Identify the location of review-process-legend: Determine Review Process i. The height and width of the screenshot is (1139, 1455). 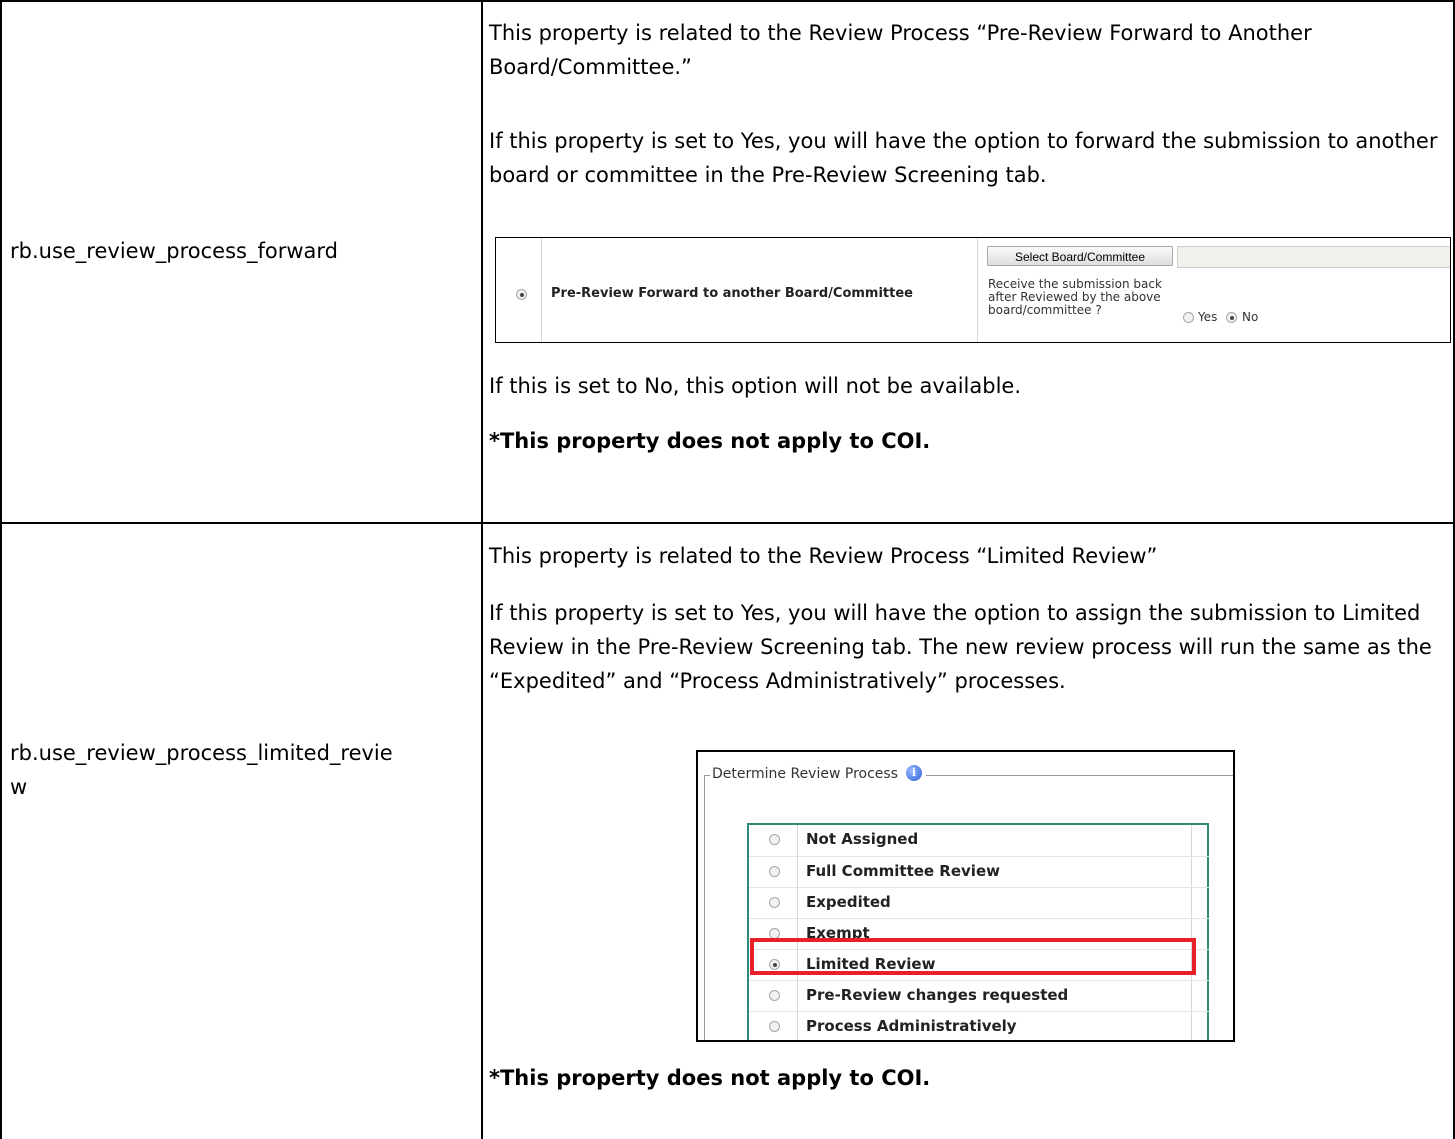
(818, 773).